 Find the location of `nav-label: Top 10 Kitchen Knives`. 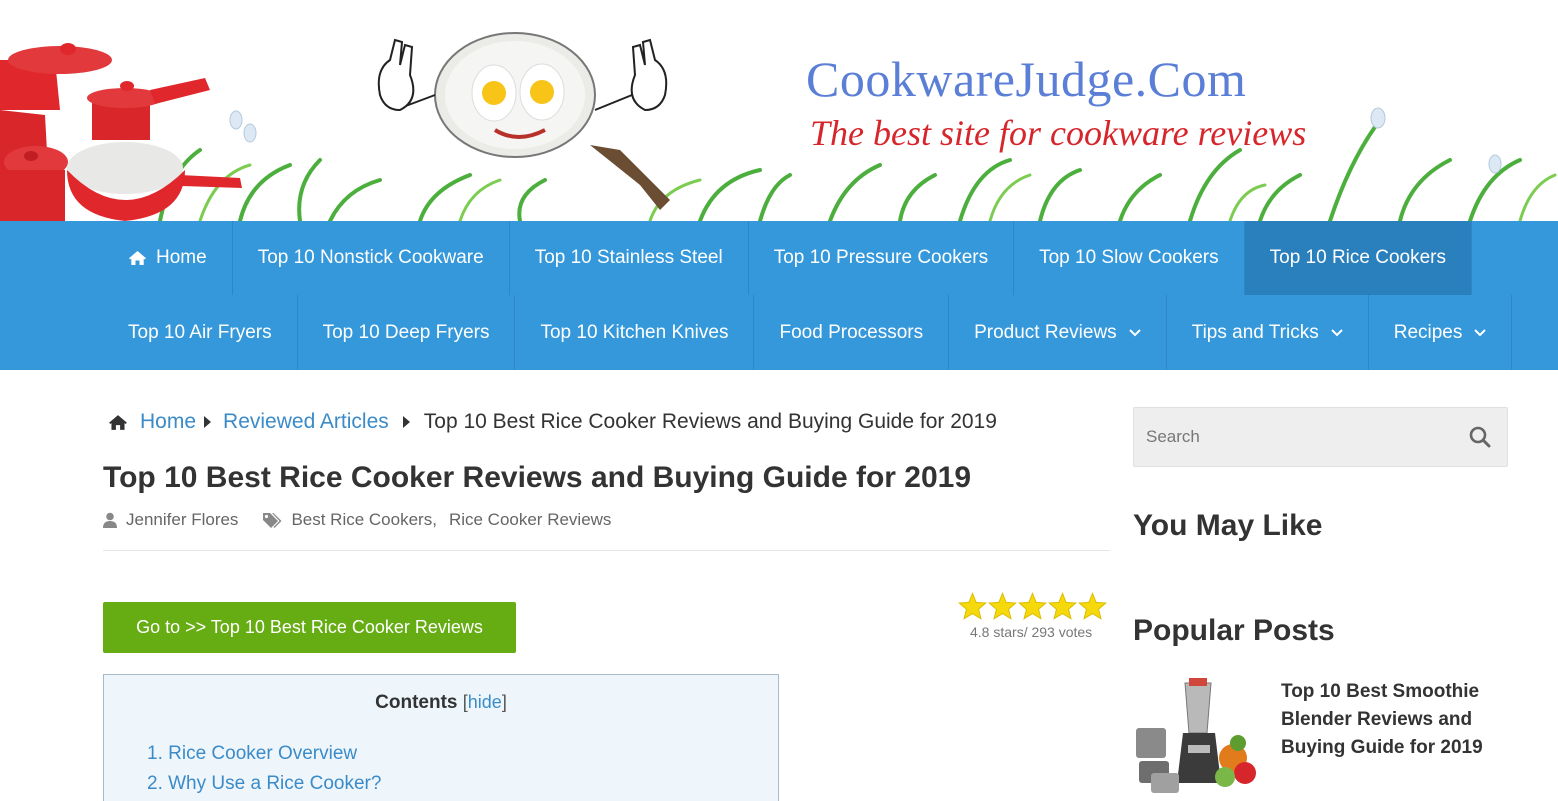

nav-label: Top 10 Kitchen Knives is located at coordinates (634, 332).